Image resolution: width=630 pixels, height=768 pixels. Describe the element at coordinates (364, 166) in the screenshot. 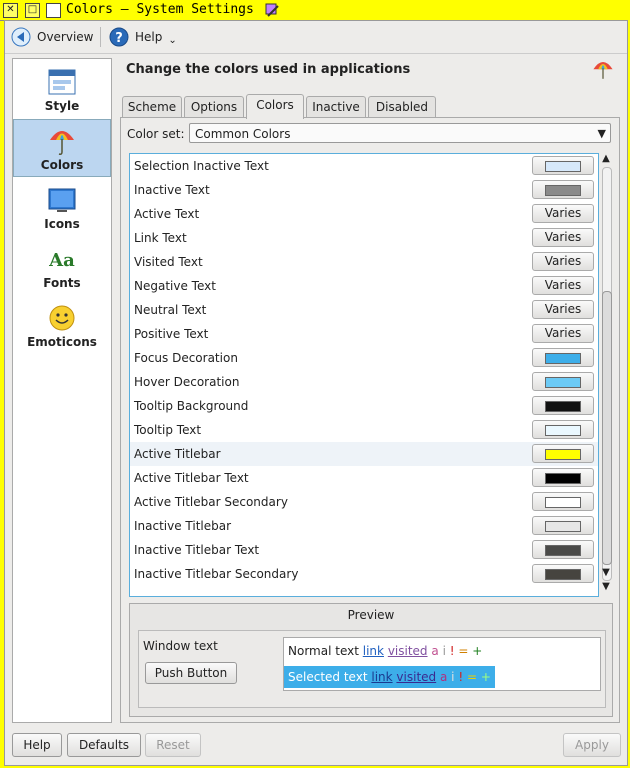

I see `color-row: Selection Inactive Text` at that location.